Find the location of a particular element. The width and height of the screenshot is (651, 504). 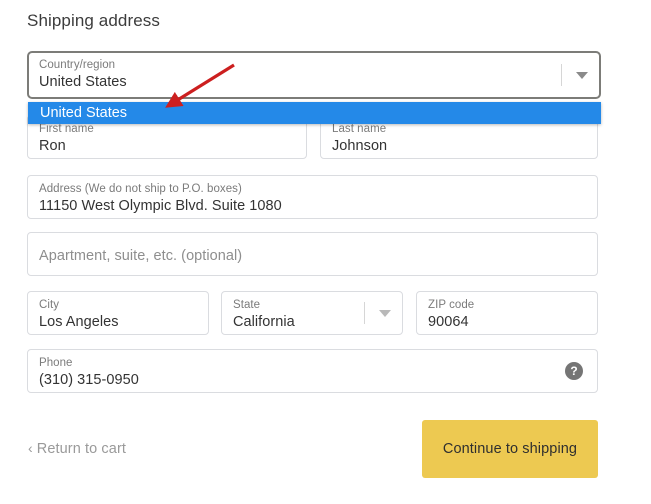

return-to-cart-label: Return to cart is located at coordinates (81, 449).